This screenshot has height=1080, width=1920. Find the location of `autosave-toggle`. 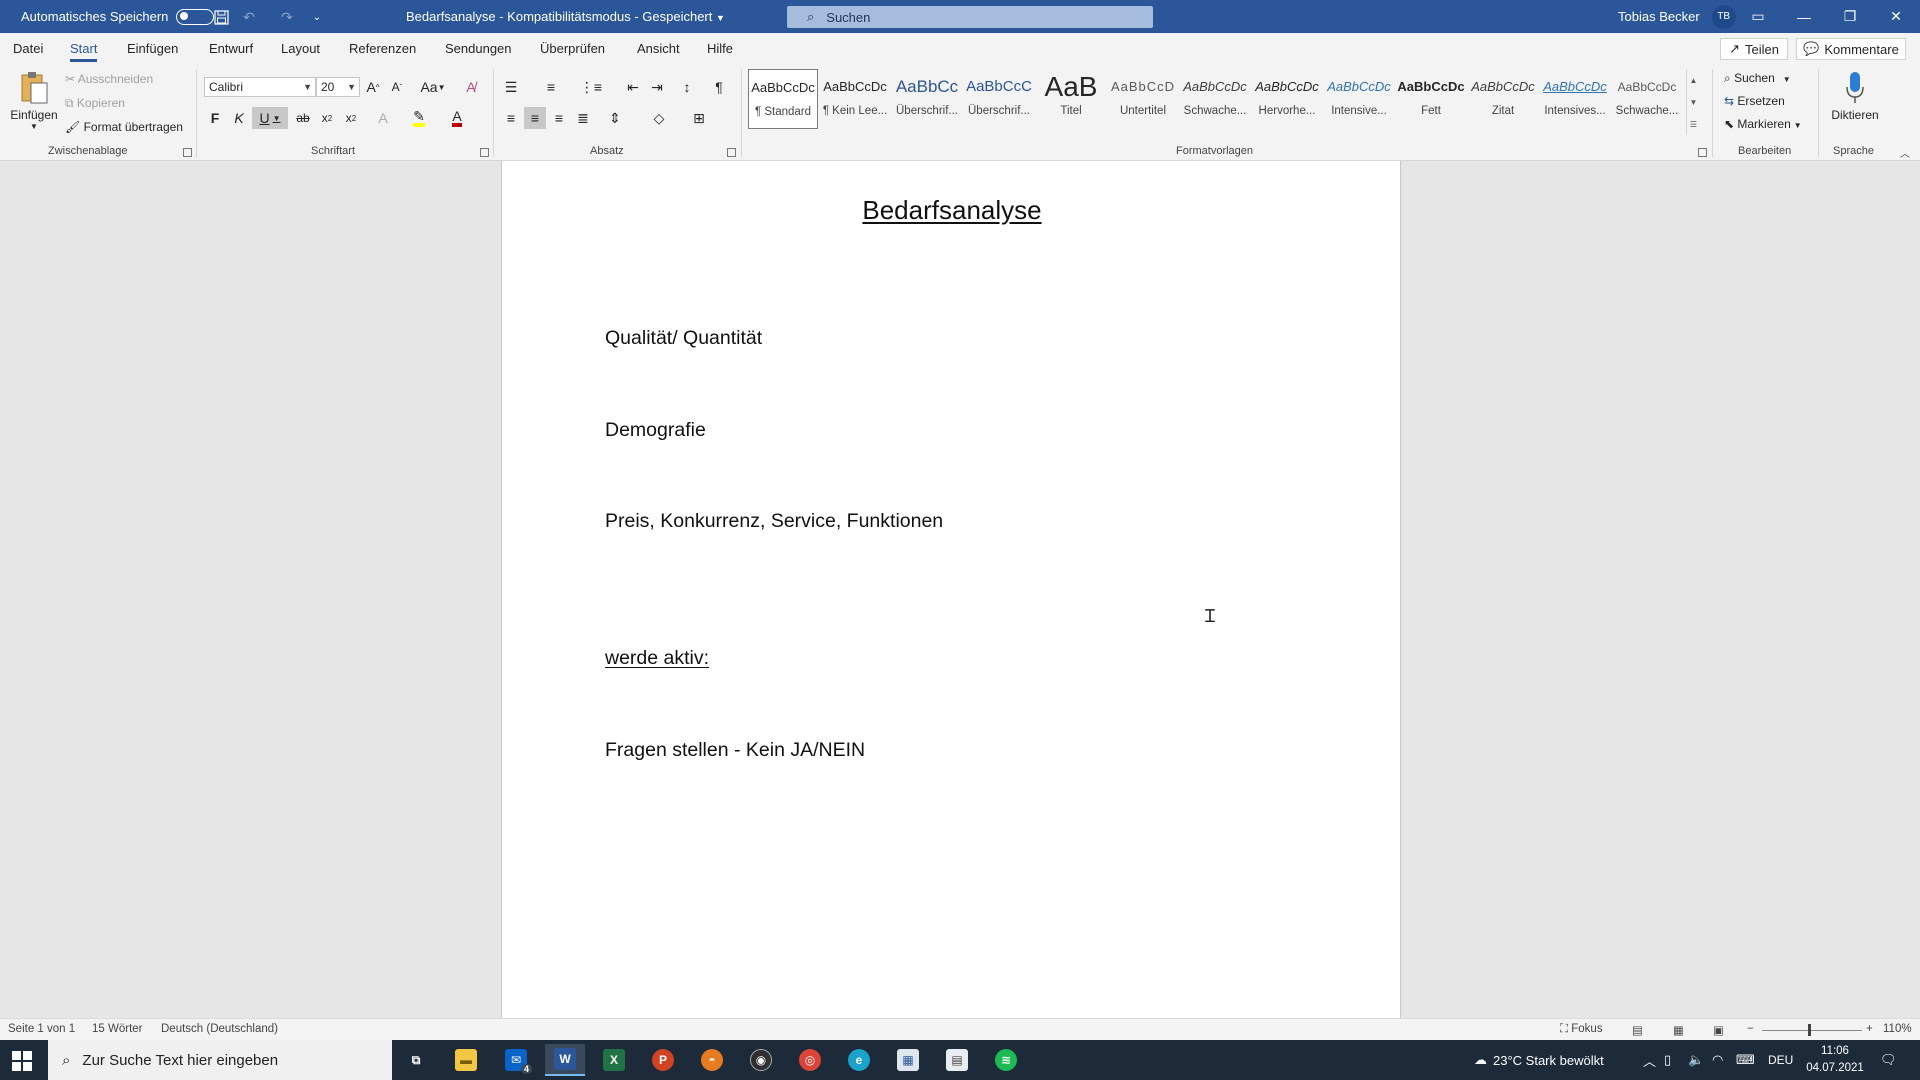

autosave-toggle is located at coordinates (195, 16).